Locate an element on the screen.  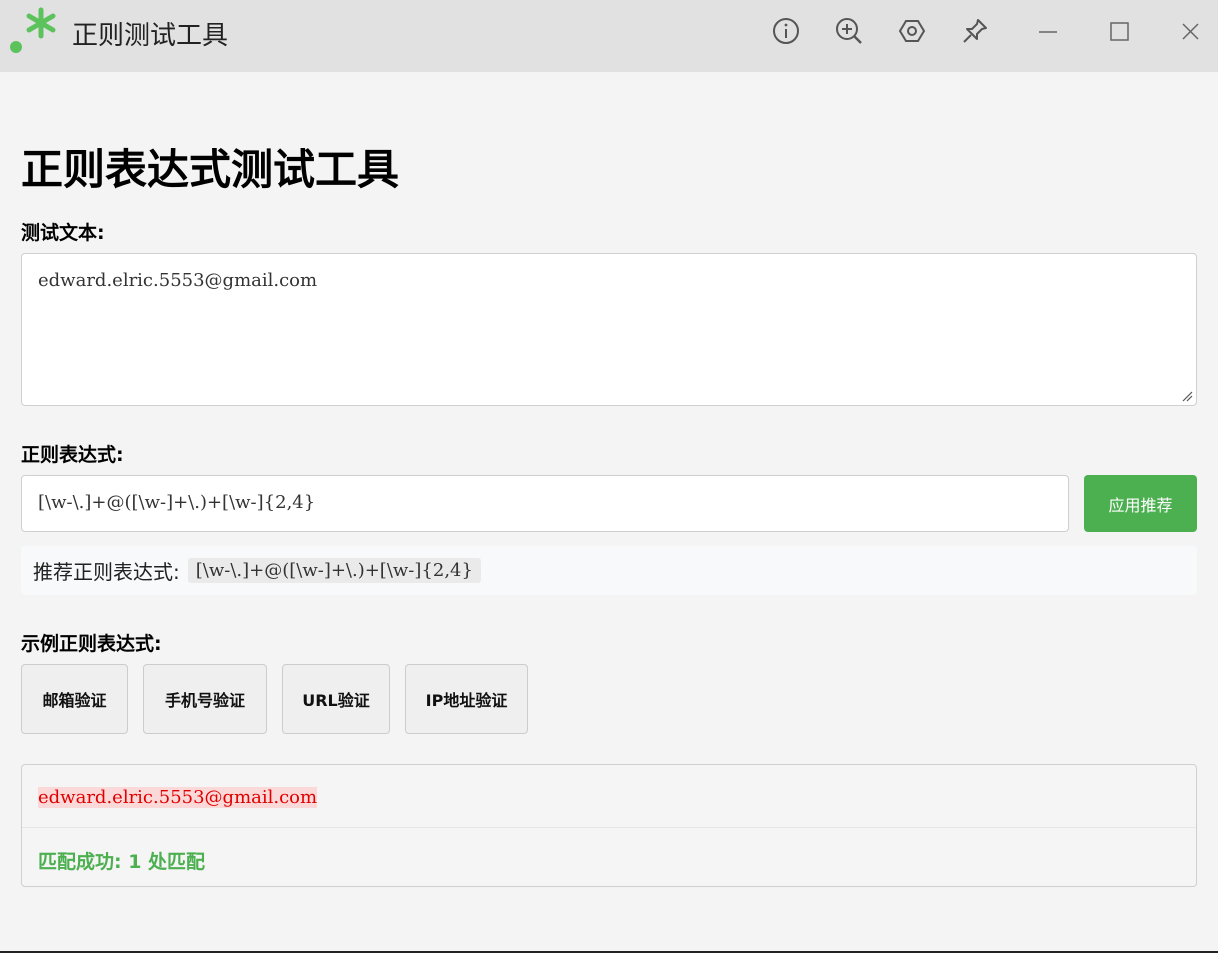
info-icon is located at coordinates (786, 31).